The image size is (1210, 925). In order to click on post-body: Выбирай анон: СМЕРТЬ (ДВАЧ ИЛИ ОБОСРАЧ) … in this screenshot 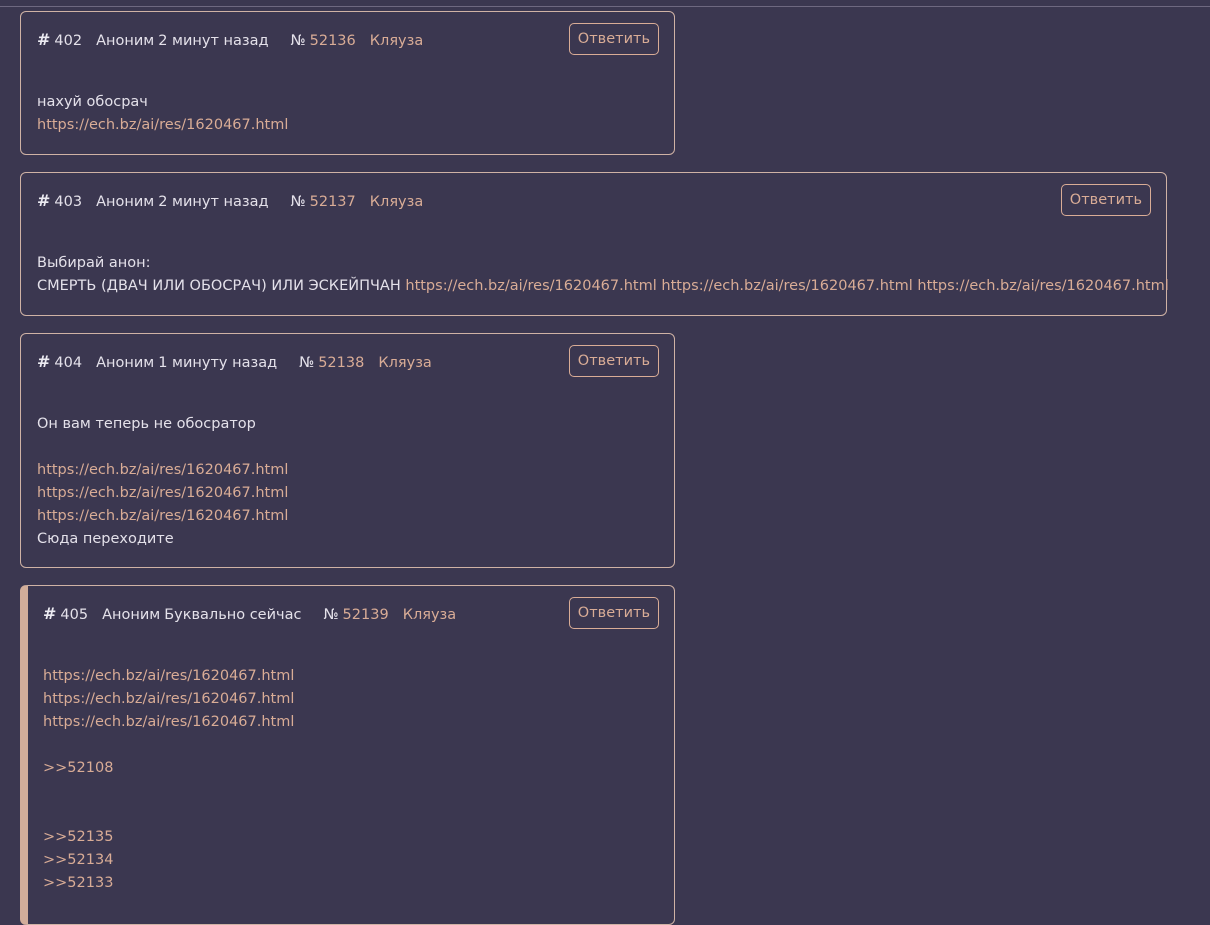, I will do `click(603, 275)`.